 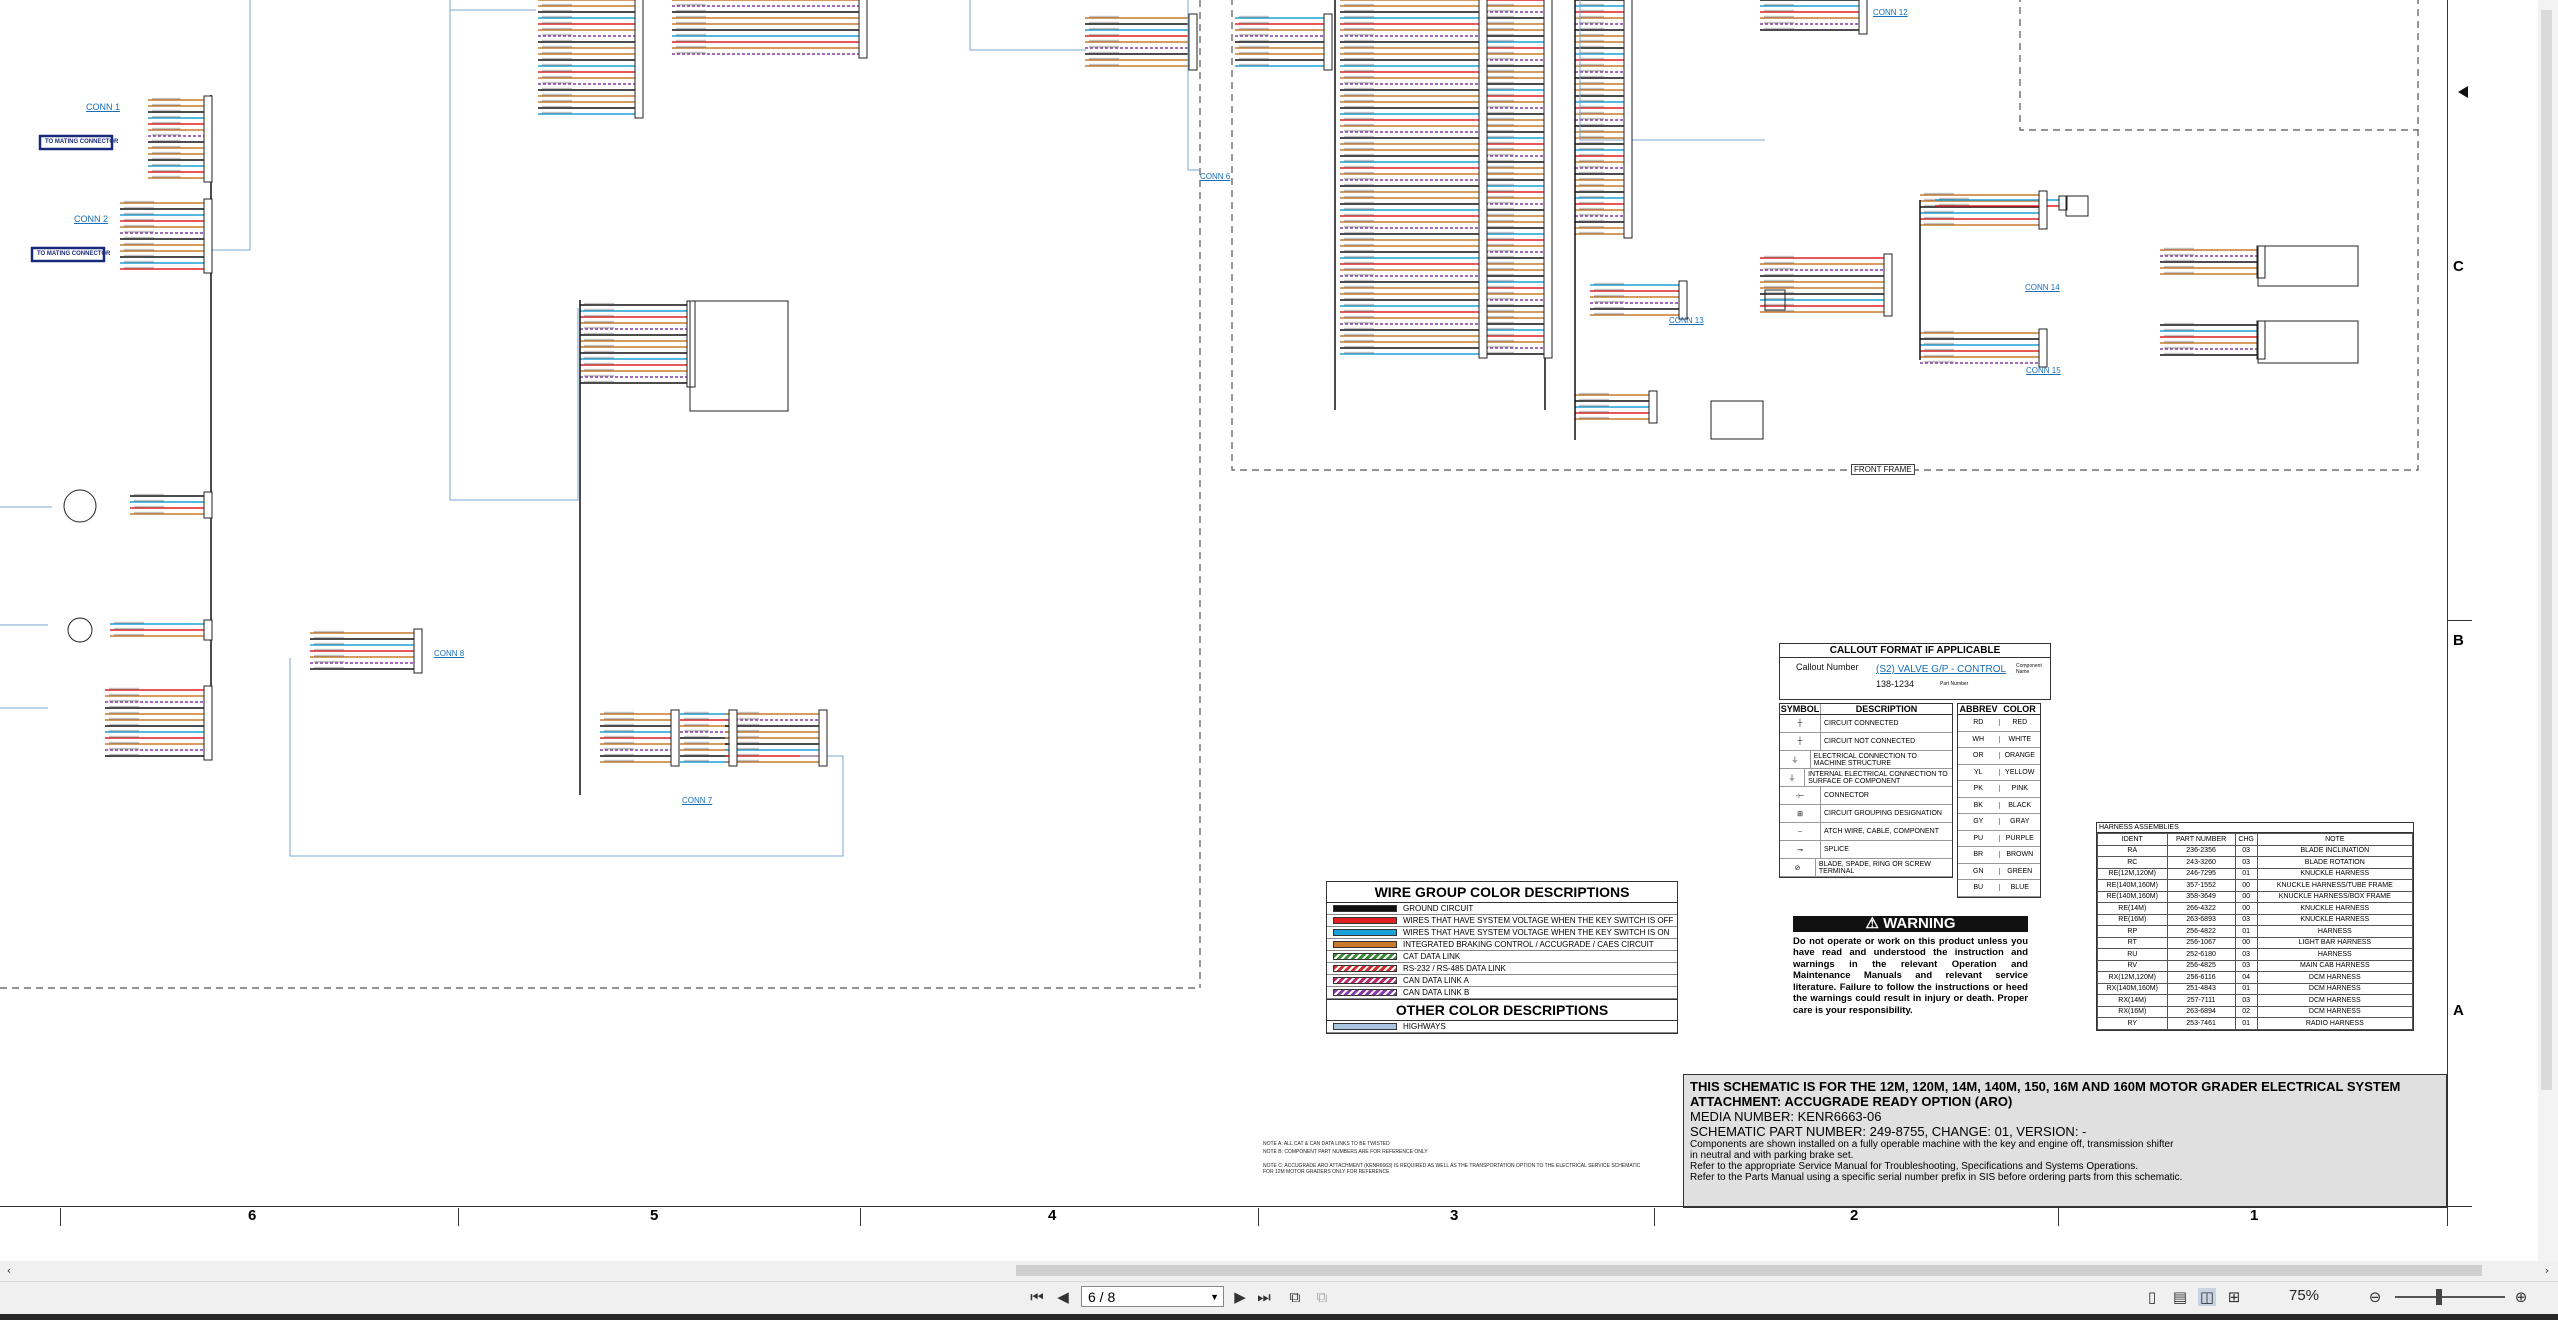 What do you see at coordinates (2132, 954) in the screenshot?
I see `harness-cell: RU` at bounding box center [2132, 954].